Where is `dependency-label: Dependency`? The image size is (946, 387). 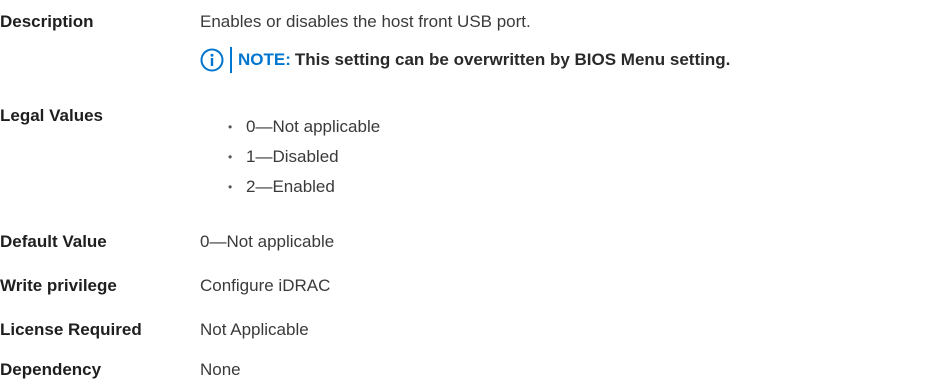 dependency-label: Dependency is located at coordinates (51, 369).